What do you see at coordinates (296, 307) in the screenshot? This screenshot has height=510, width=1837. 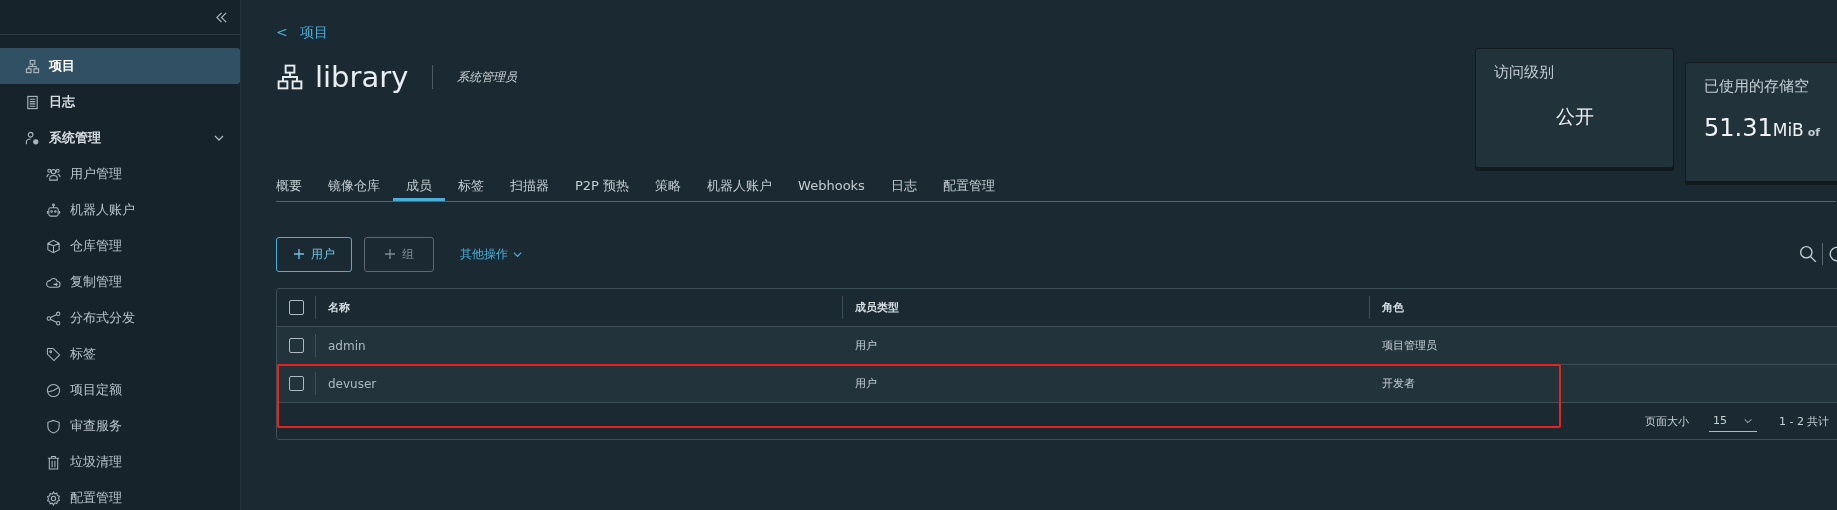 I see `select-all-checkbox` at bounding box center [296, 307].